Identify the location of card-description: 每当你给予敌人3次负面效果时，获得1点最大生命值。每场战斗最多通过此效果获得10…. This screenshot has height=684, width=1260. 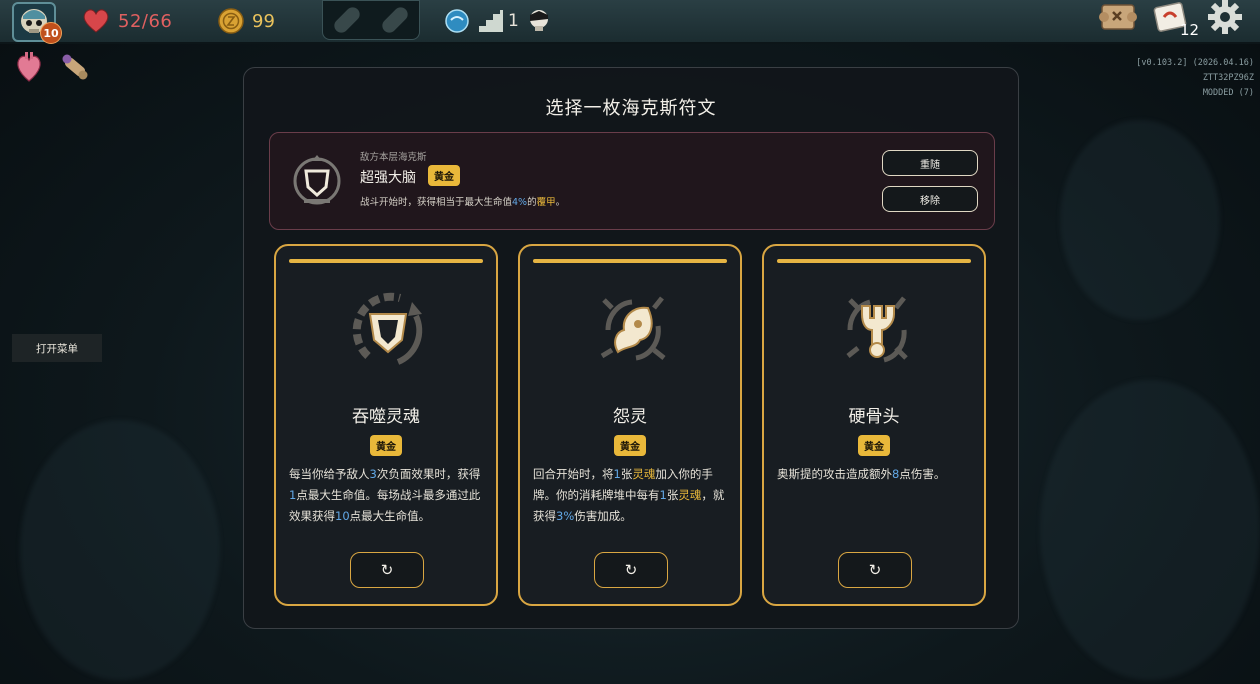
(386, 495).